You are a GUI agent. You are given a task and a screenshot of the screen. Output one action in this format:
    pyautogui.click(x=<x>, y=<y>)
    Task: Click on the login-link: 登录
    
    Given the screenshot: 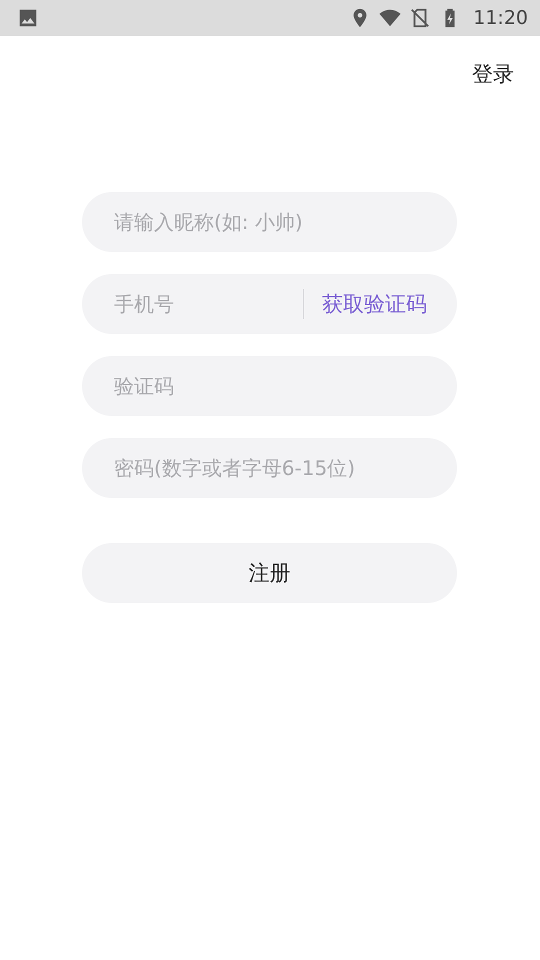 What is the action you would take?
    pyautogui.click(x=493, y=85)
    